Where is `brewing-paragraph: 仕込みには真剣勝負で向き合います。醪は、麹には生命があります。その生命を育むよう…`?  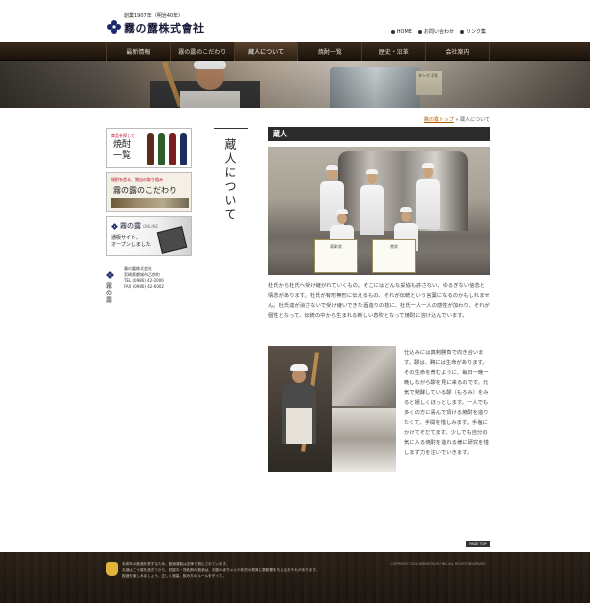
brewing-paragraph: 仕込みには真剣勝負で向き合います。醪は、麹には生命があります。その生命を育むよう… is located at coordinates (446, 403).